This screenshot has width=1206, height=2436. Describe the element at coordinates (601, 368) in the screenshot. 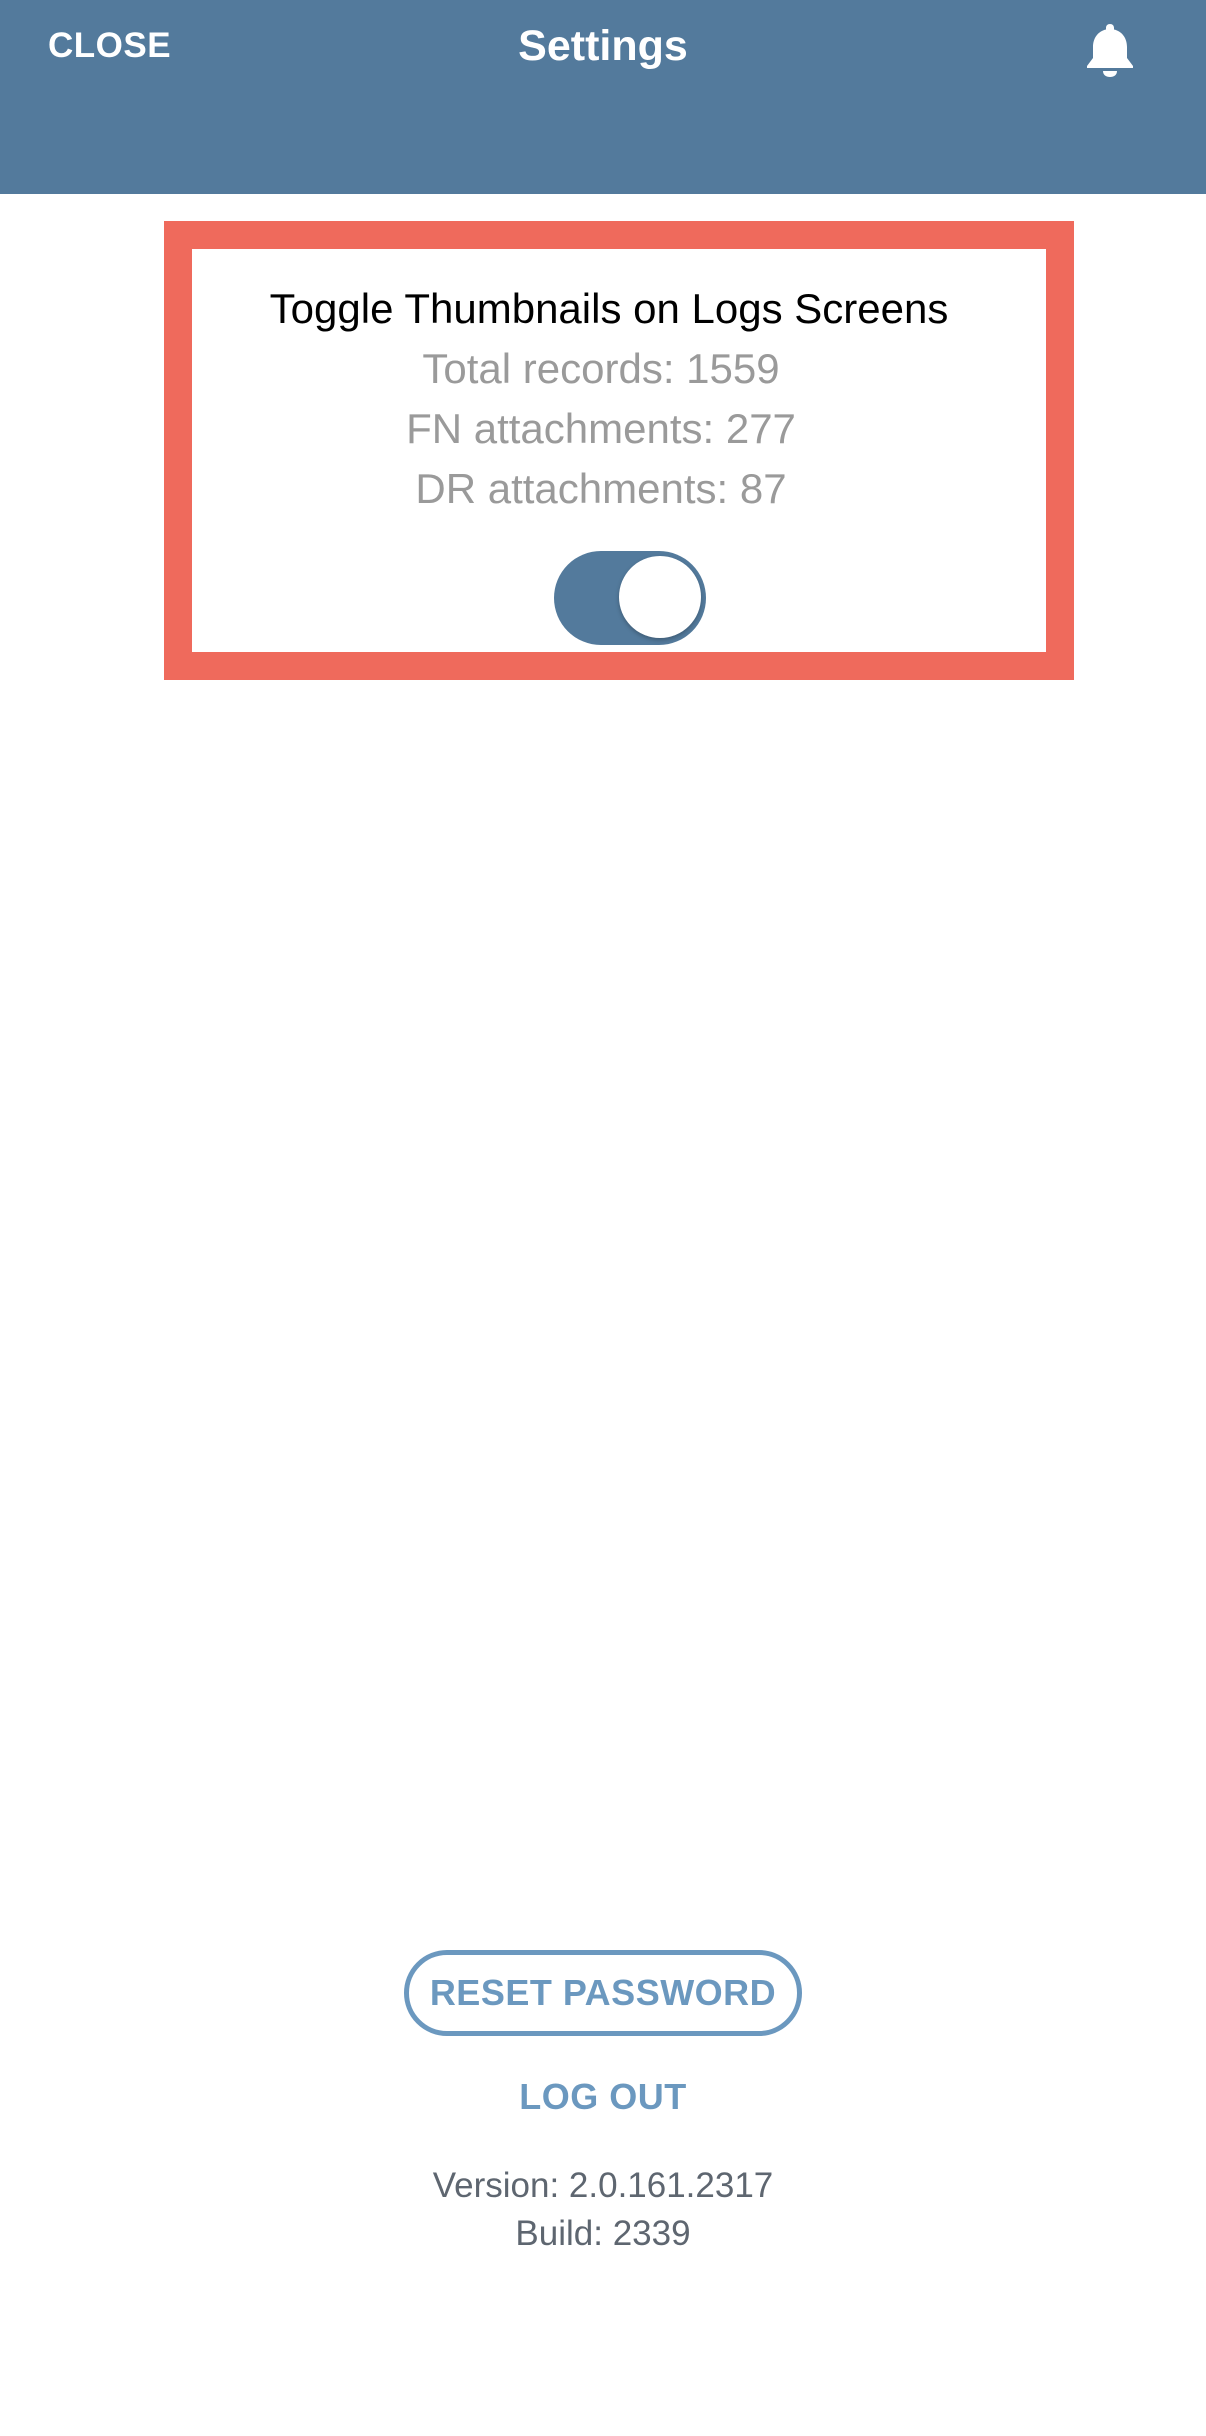

I see `total-records-text: Total records: 1559` at that location.